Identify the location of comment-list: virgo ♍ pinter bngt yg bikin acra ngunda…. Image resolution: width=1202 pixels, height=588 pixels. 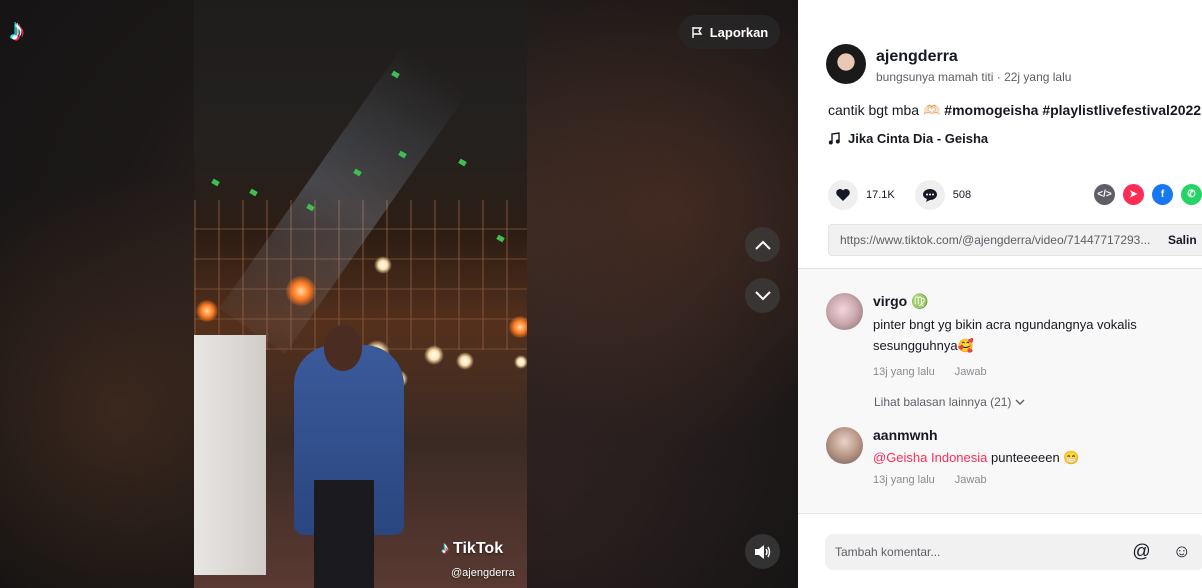
(1000, 391).